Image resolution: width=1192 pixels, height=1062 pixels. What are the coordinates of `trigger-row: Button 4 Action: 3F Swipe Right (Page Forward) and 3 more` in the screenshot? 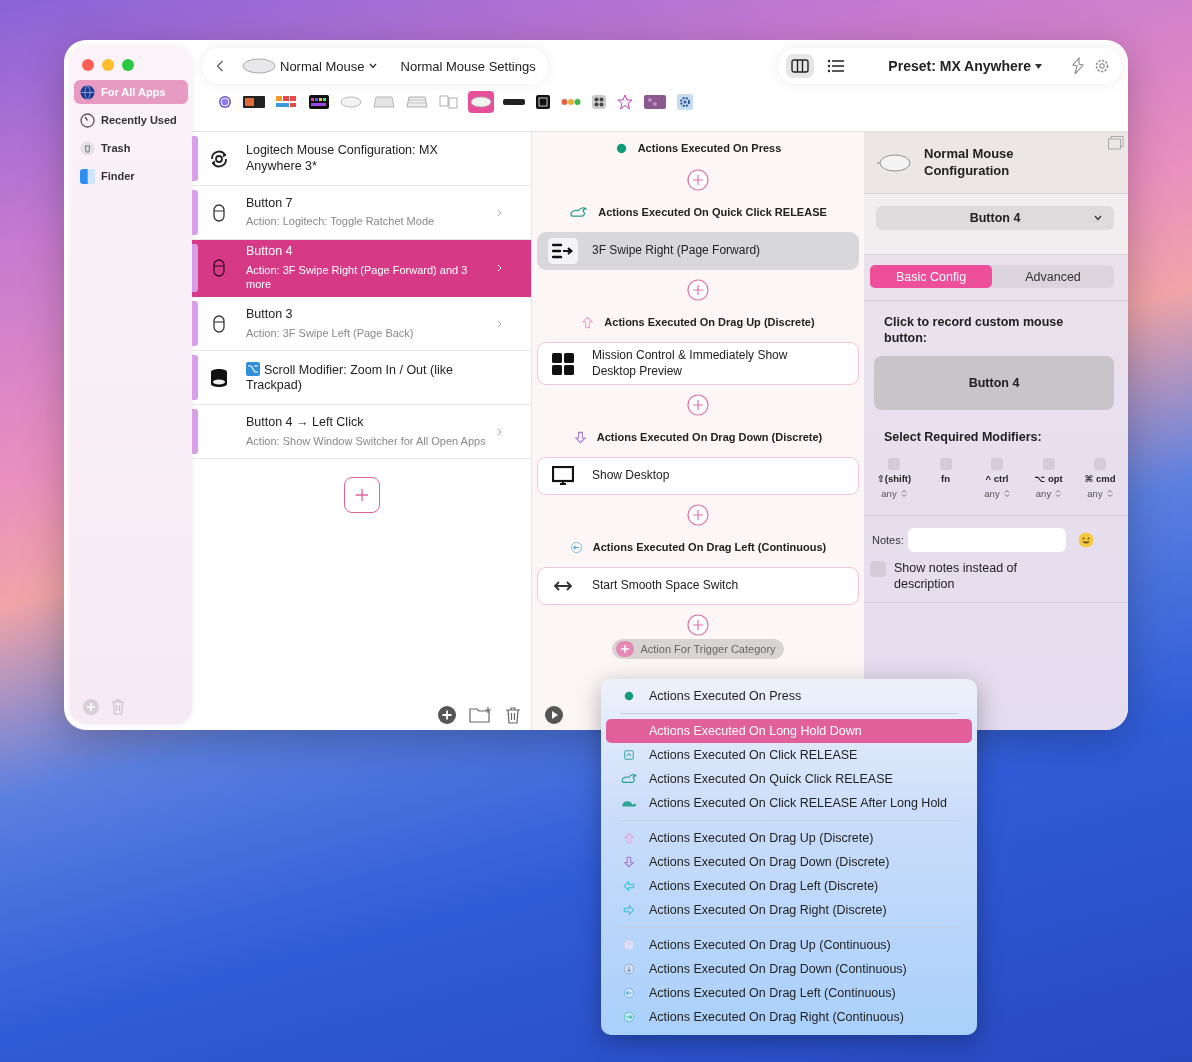 It's located at (361, 269).